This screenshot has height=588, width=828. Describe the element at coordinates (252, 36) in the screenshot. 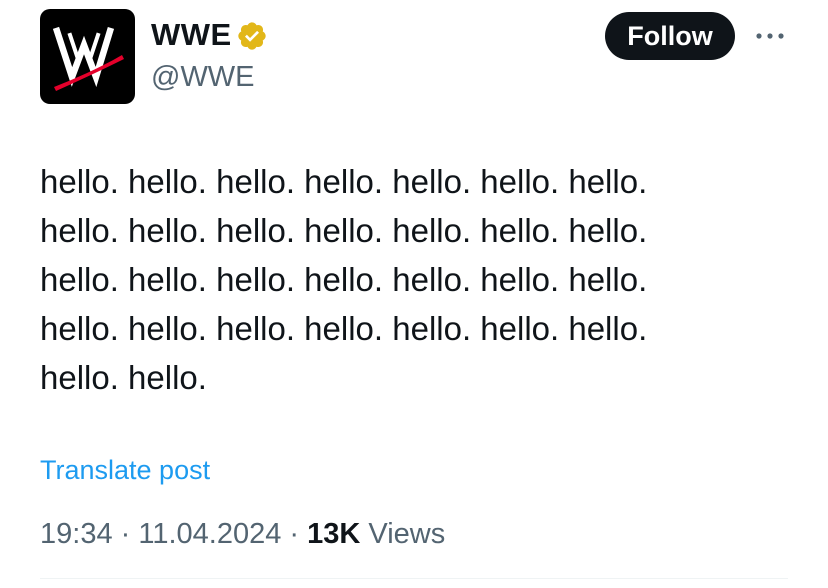

I see `verified-badge-icon` at that location.